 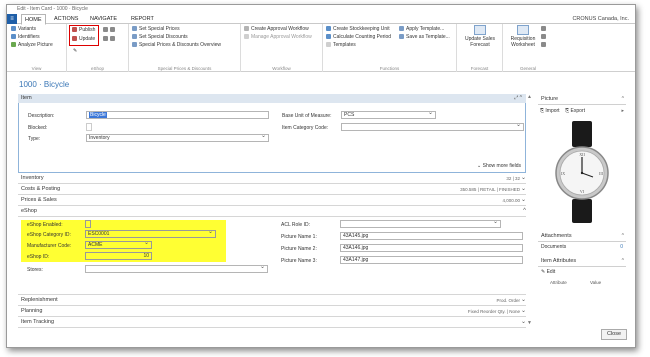 I want to click on publish-icon, so click(x=74, y=29).